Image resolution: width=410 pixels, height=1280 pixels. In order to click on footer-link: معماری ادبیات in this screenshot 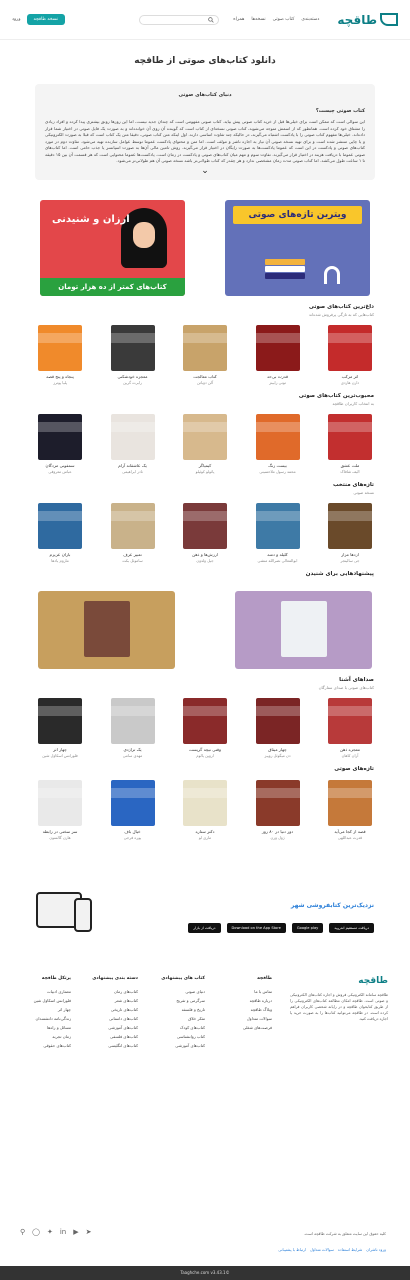, I will do `click(46, 991)`.